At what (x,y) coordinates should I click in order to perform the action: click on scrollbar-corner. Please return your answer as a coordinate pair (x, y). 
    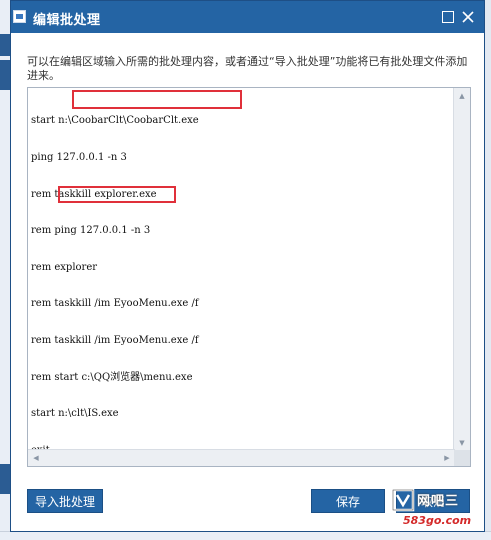
    Looking at the image, I should click on (462, 458).